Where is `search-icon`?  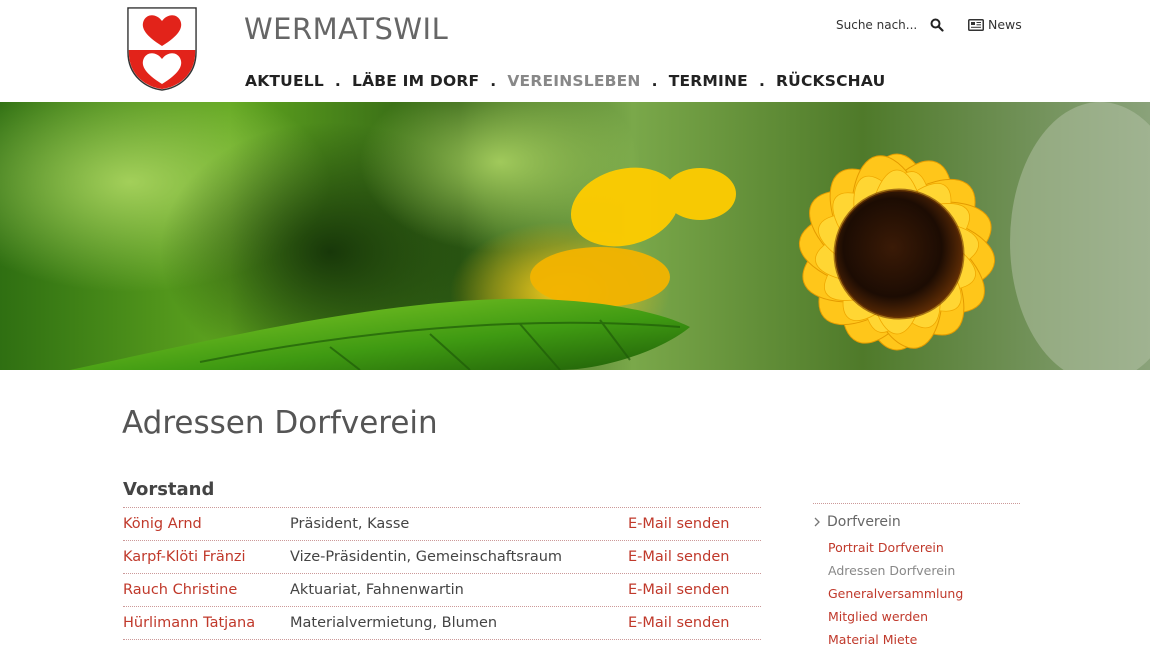
search-icon is located at coordinates (937, 25).